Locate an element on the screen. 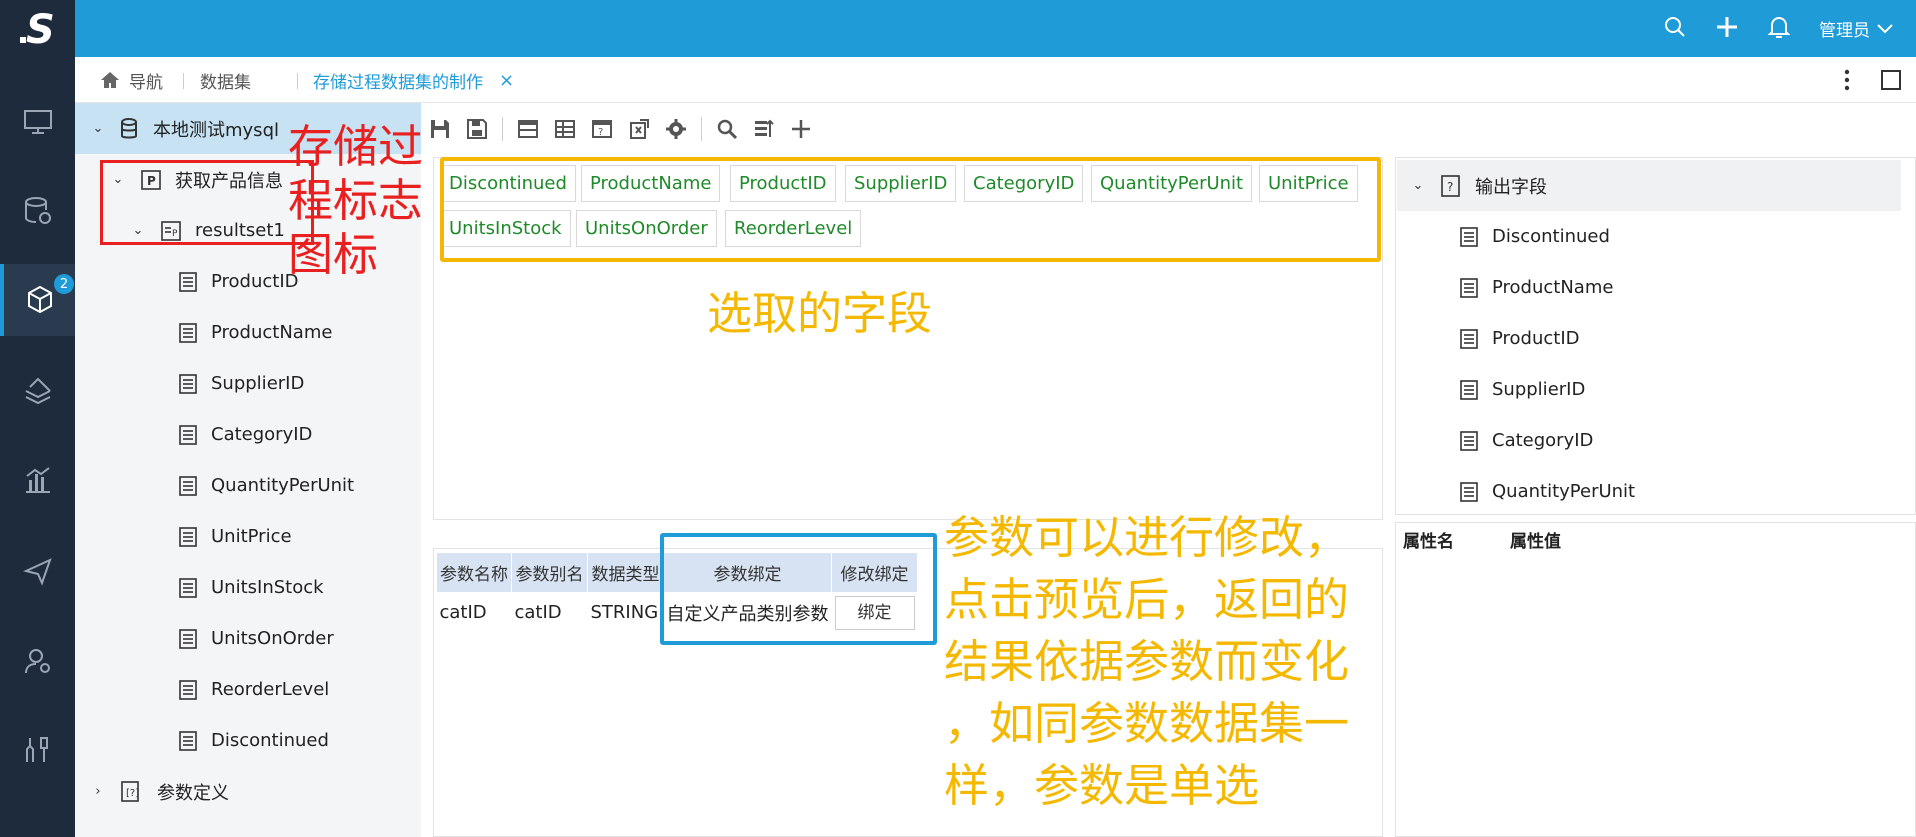 This screenshot has width=1916, height=837. monitor-icon is located at coordinates (37, 122).